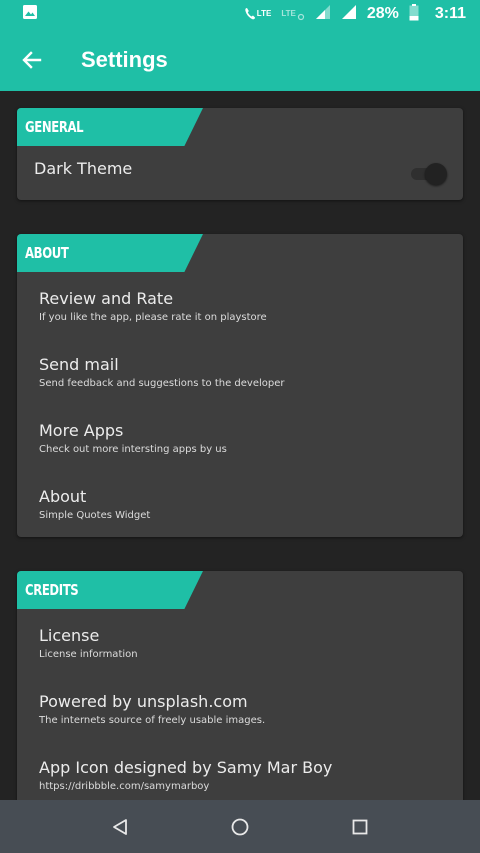 The width and height of the screenshot is (480, 853). What do you see at coordinates (54, 127) in the screenshot?
I see `general-header-label: GENERAL` at bounding box center [54, 127].